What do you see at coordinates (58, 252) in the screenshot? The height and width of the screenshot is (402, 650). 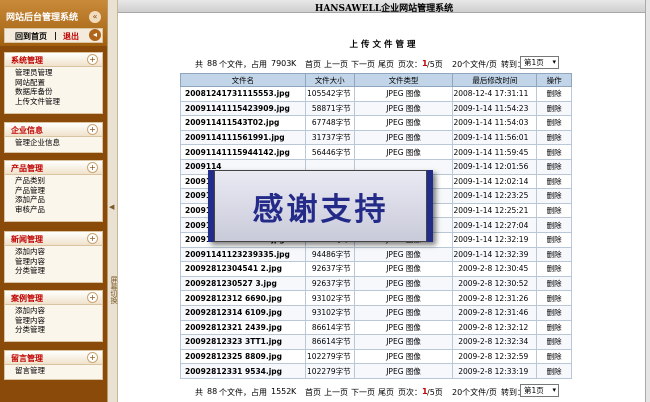 I see `sidebar-item-news-add: 添加内容` at bounding box center [58, 252].